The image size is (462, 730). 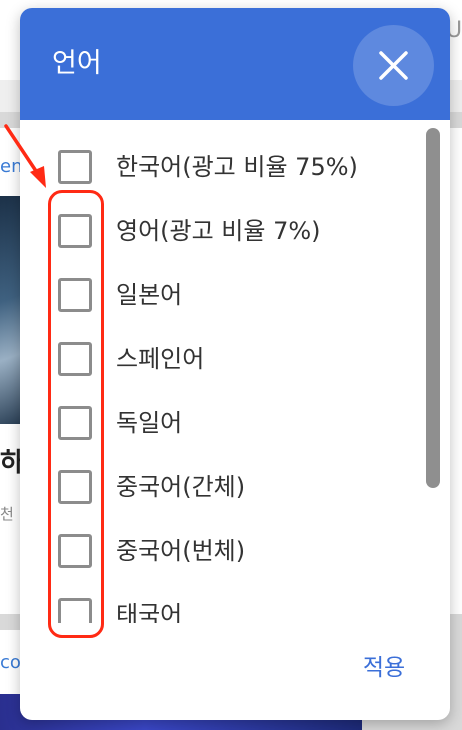 I want to click on option-label: 태국어, so click(x=149, y=612).